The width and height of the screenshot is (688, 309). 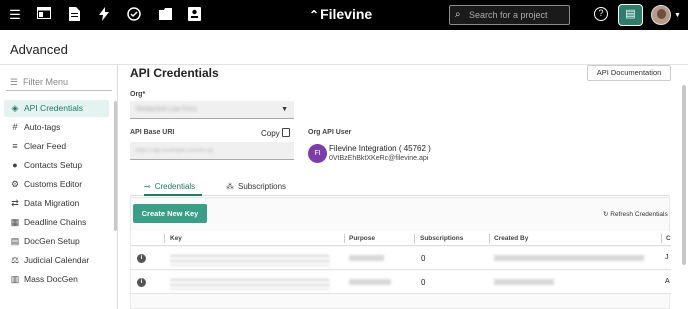 I want to click on search-icon: ⌕, so click(x=458, y=14).